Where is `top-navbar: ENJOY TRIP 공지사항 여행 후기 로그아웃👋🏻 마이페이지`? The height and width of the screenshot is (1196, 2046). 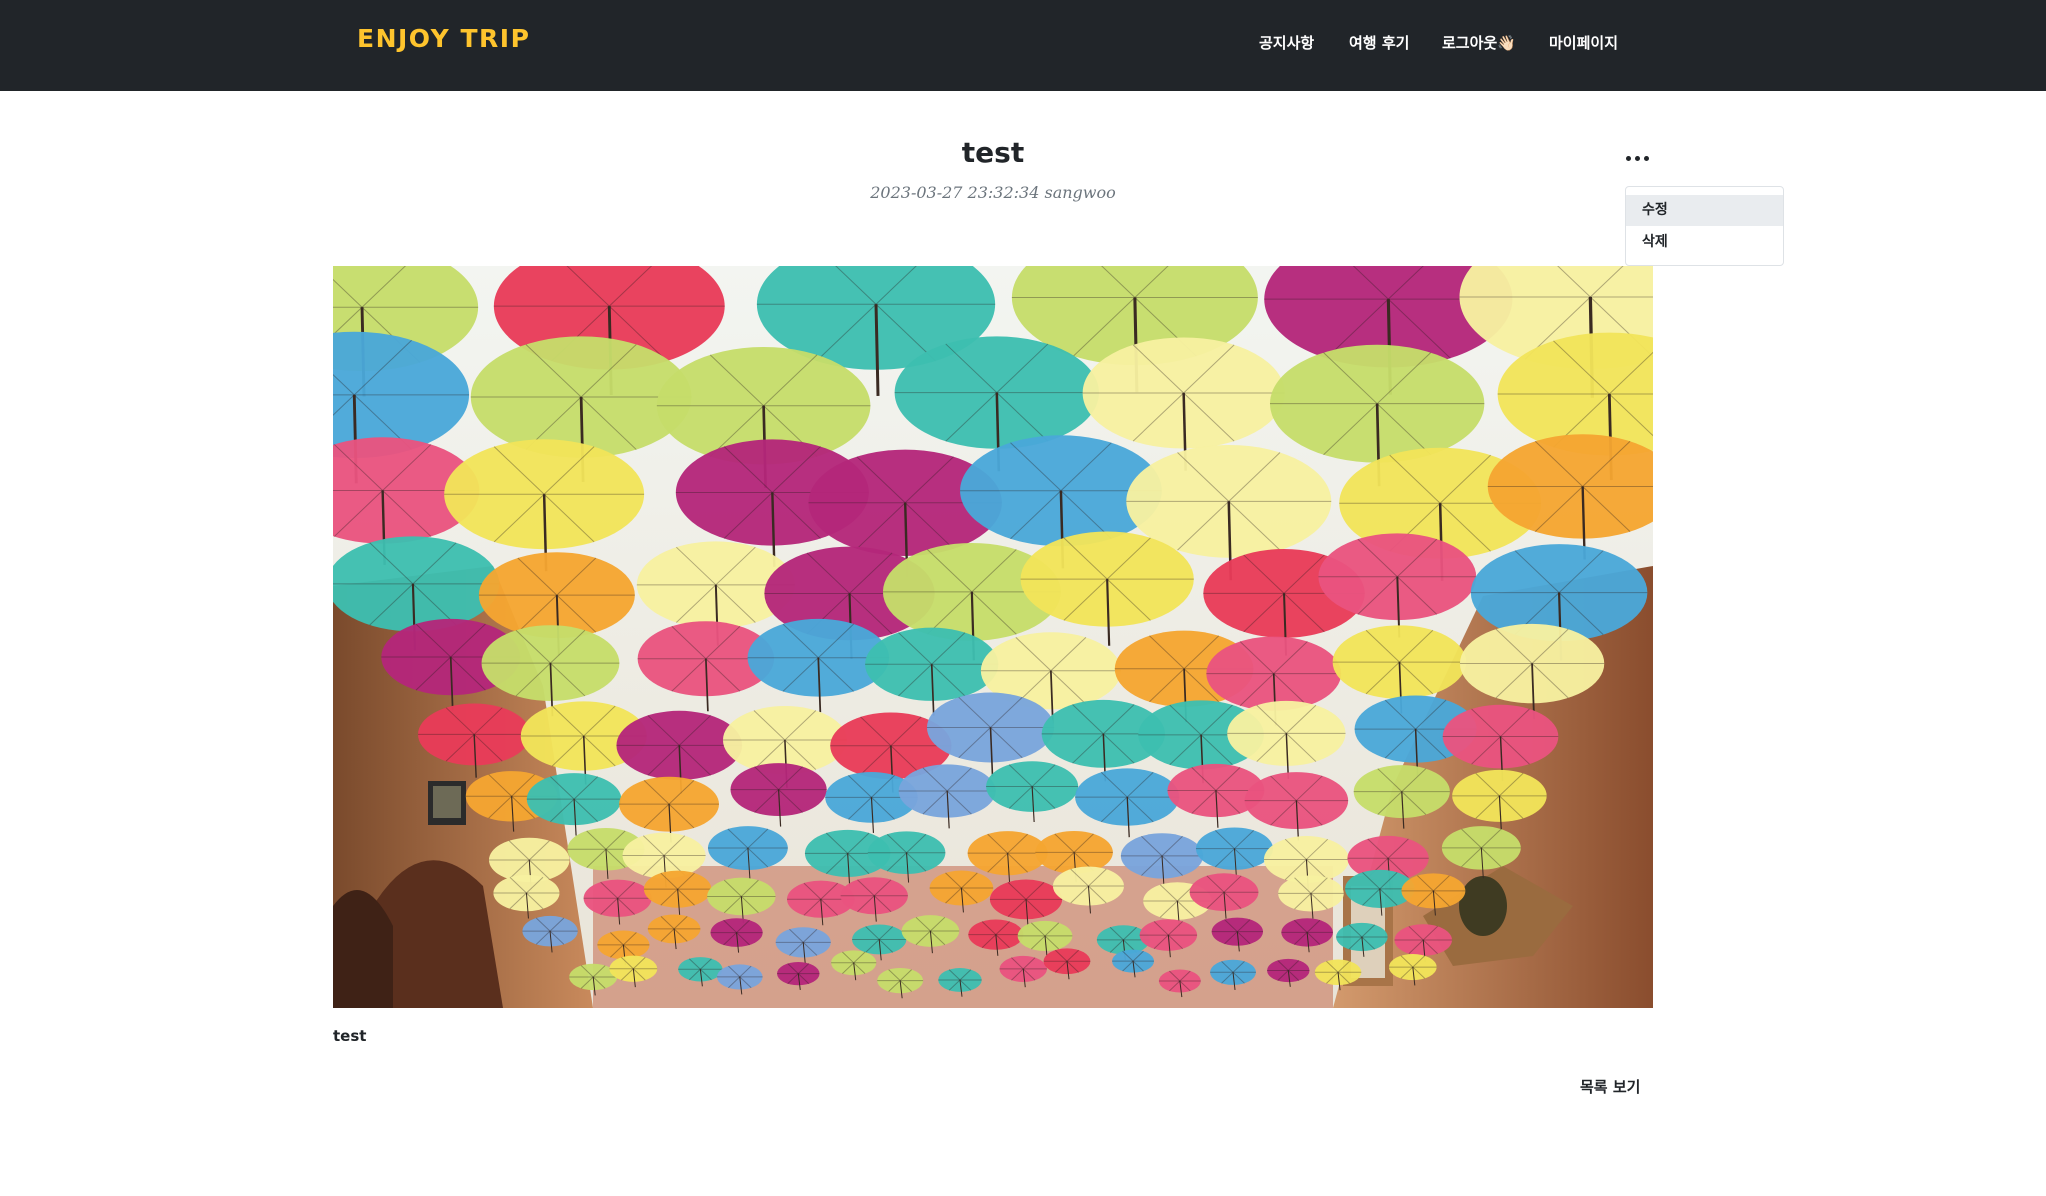
top-navbar: ENJOY TRIP 공지사항 여행 후기 로그아웃👋🏻 마이페이지 is located at coordinates (1023, 45).